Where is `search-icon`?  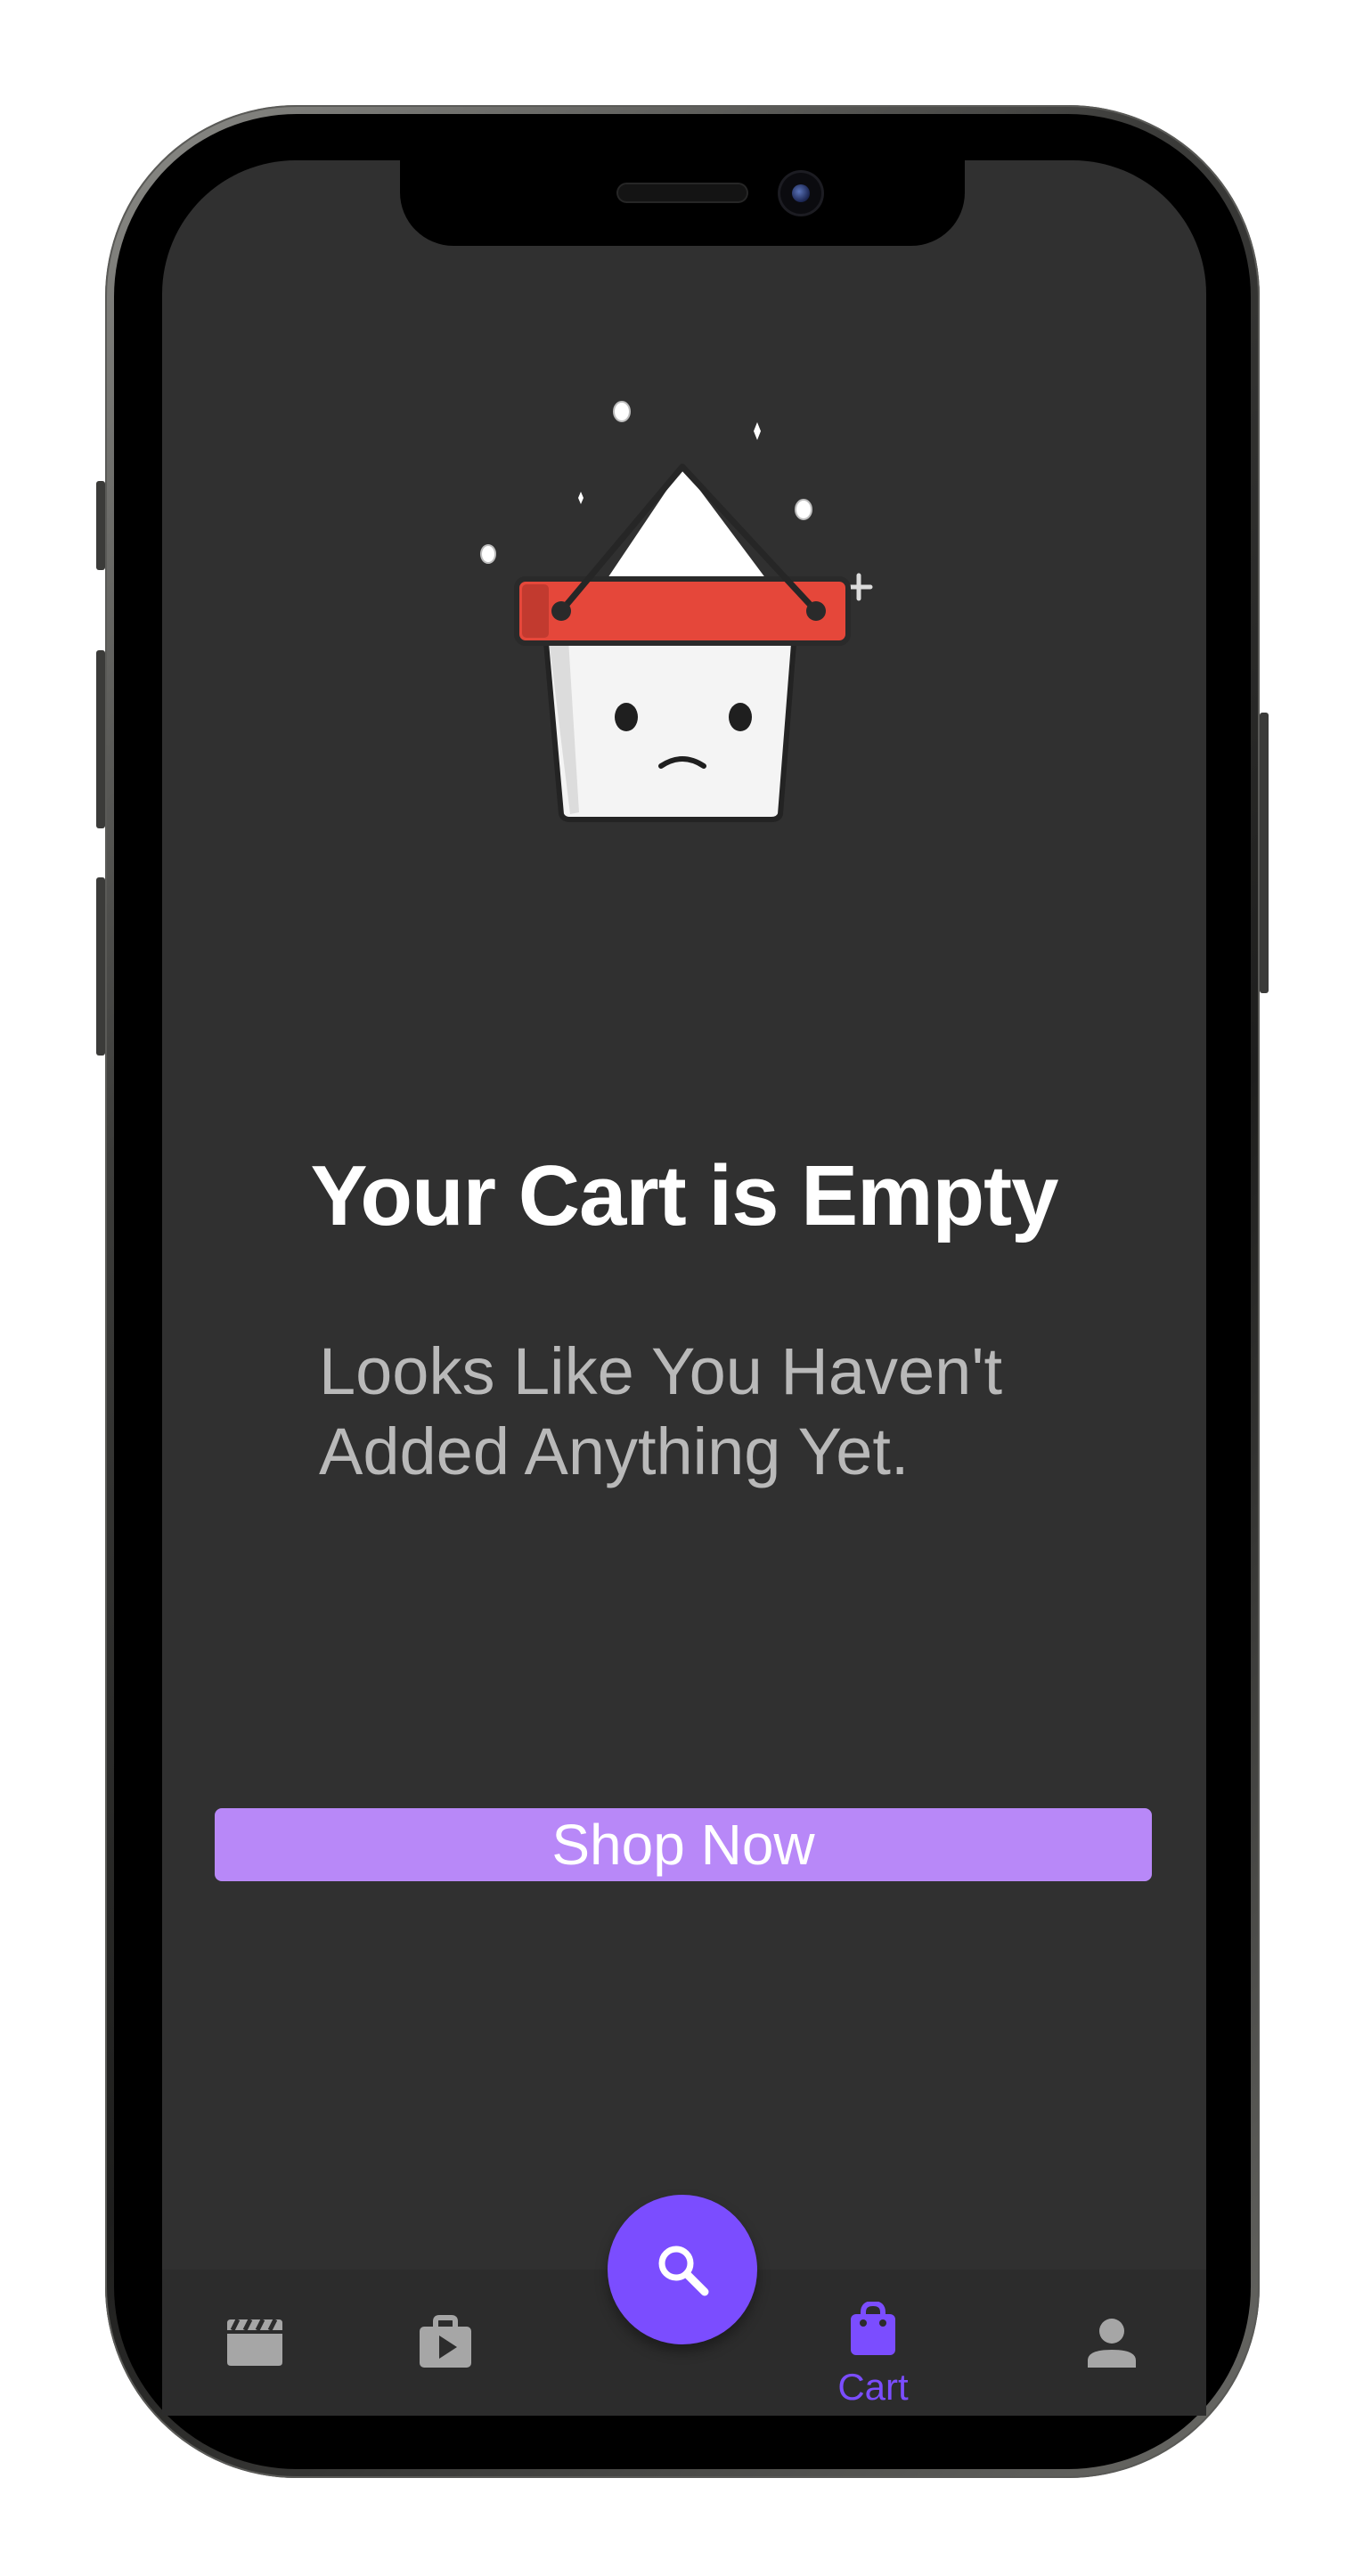
search-icon is located at coordinates (684, 2271).